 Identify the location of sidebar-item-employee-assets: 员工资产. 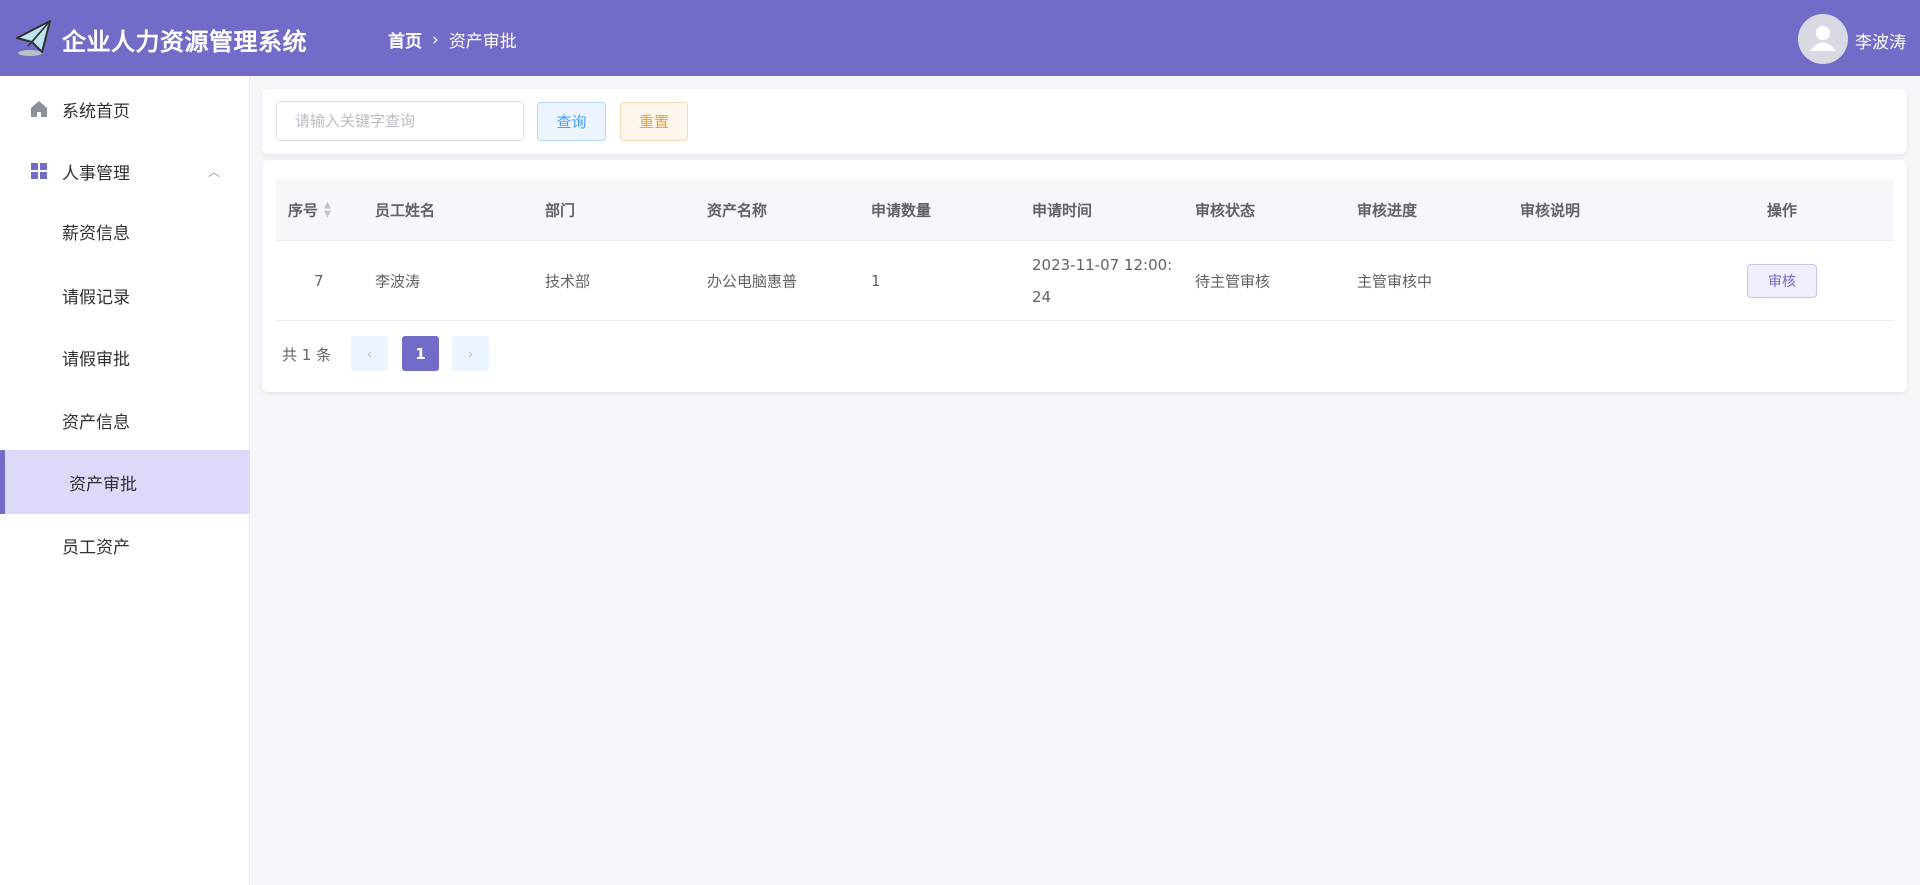
(125, 545).